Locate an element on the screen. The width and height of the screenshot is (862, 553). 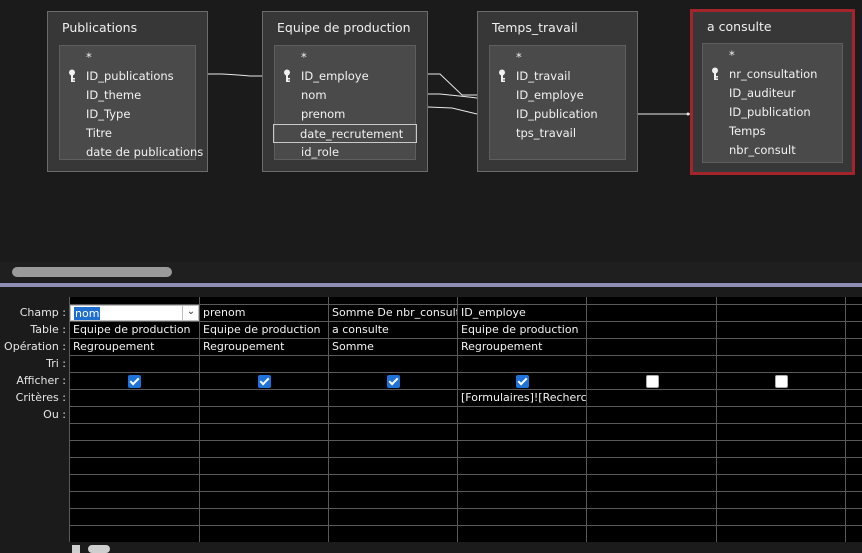
field-item: id_role is located at coordinates (345, 152).